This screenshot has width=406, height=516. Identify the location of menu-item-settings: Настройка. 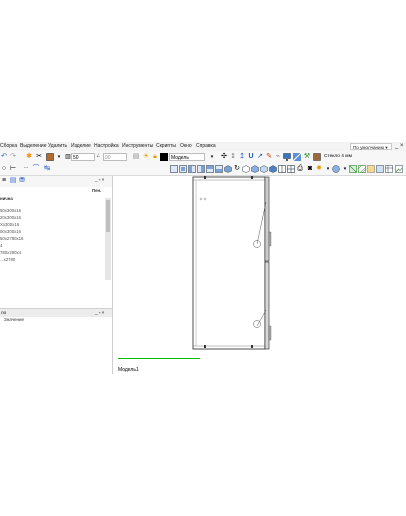
(106, 146).